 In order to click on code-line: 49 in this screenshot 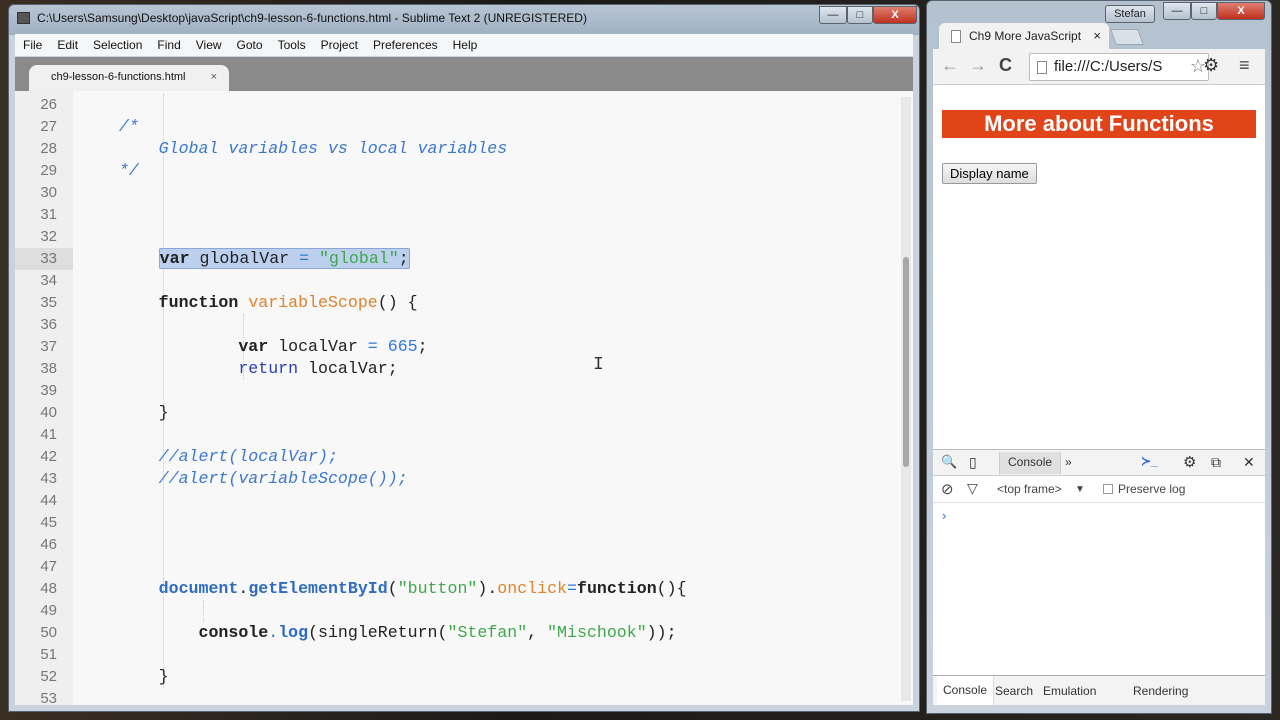, I will do `click(460, 611)`.